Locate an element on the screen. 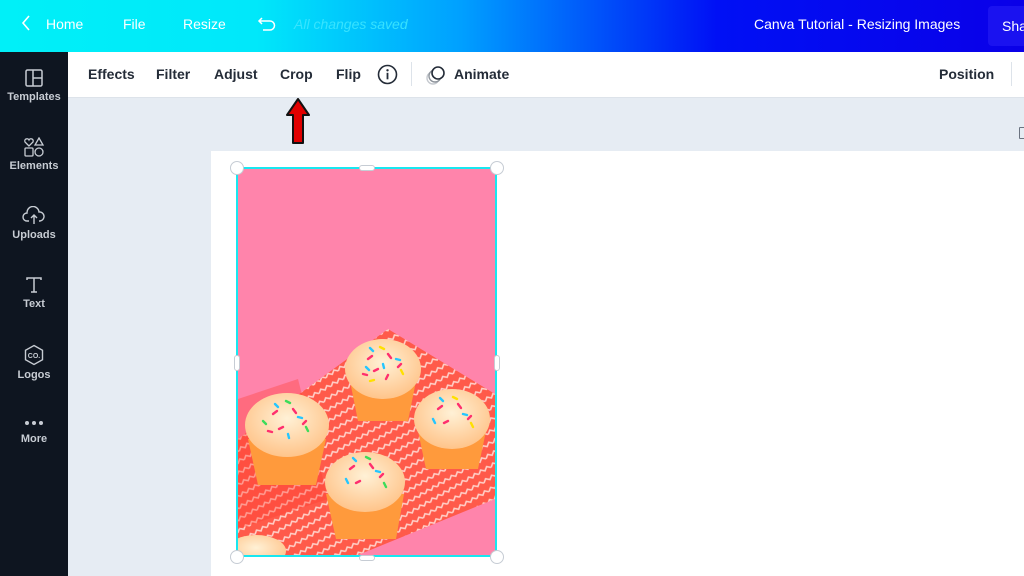  sidebar-item-more: More is located at coordinates (34, 430).